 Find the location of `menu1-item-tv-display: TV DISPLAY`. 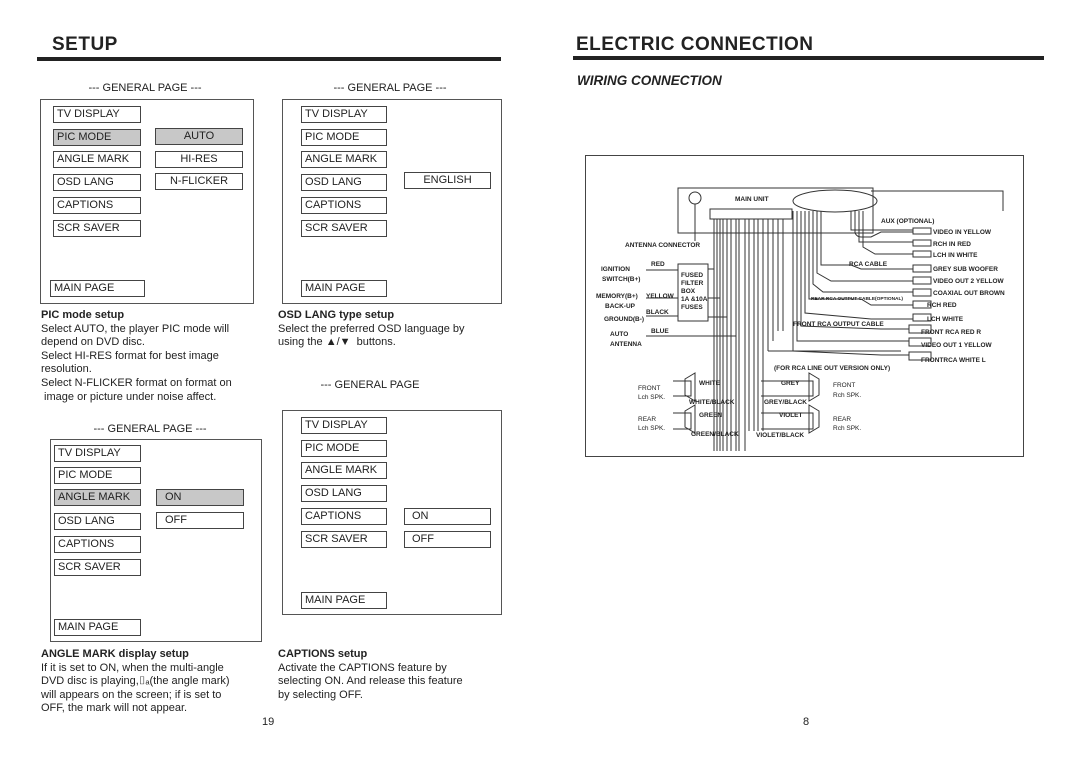

menu1-item-tv-display: TV DISPLAY is located at coordinates (97, 114).